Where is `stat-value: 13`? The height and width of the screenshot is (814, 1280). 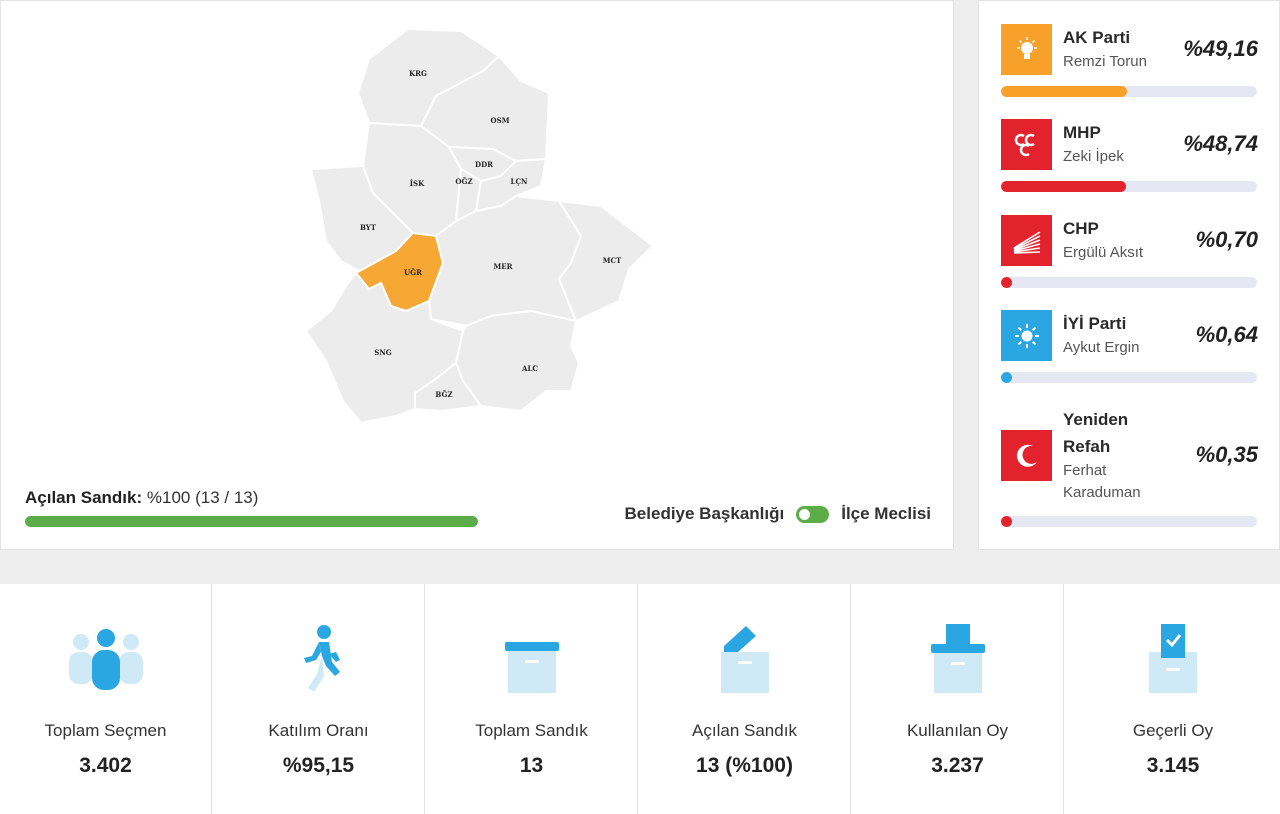
stat-value: 13 is located at coordinates (531, 765).